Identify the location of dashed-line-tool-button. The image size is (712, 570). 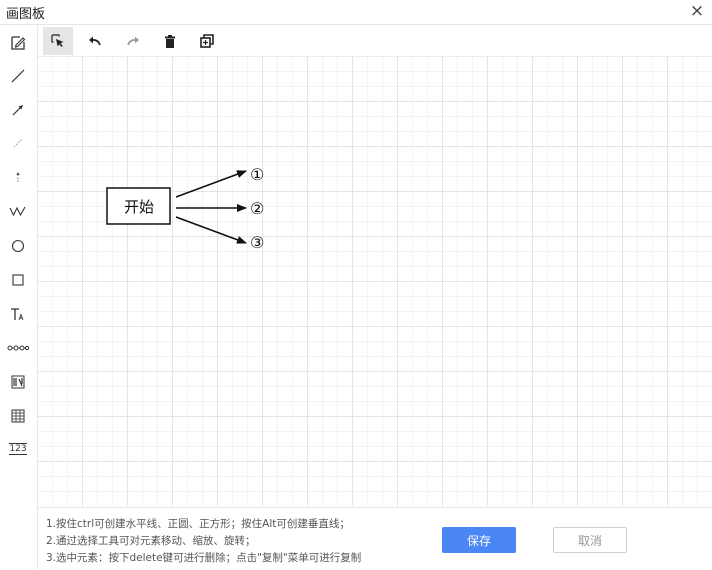
(18, 143).